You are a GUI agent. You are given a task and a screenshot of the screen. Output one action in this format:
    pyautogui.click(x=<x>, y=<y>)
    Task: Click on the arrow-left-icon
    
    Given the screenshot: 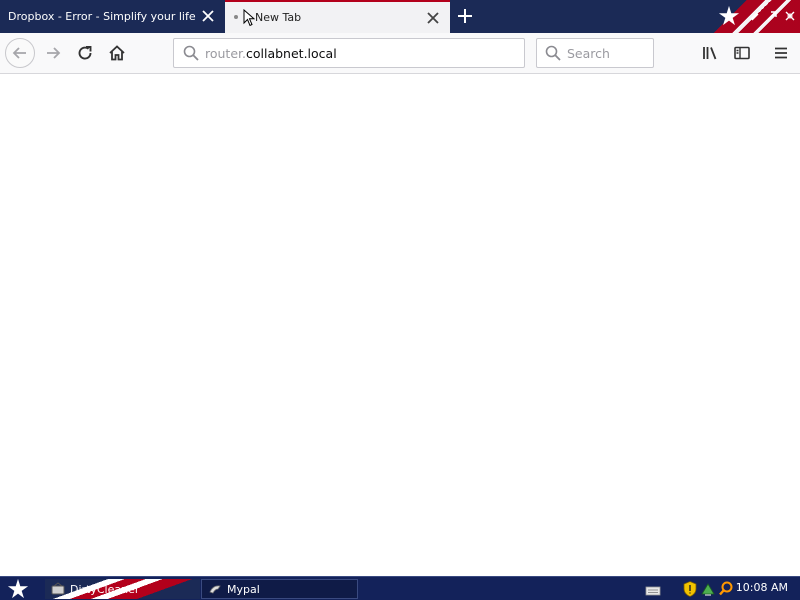 What is the action you would take?
    pyautogui.click(x=19, y=53)
    